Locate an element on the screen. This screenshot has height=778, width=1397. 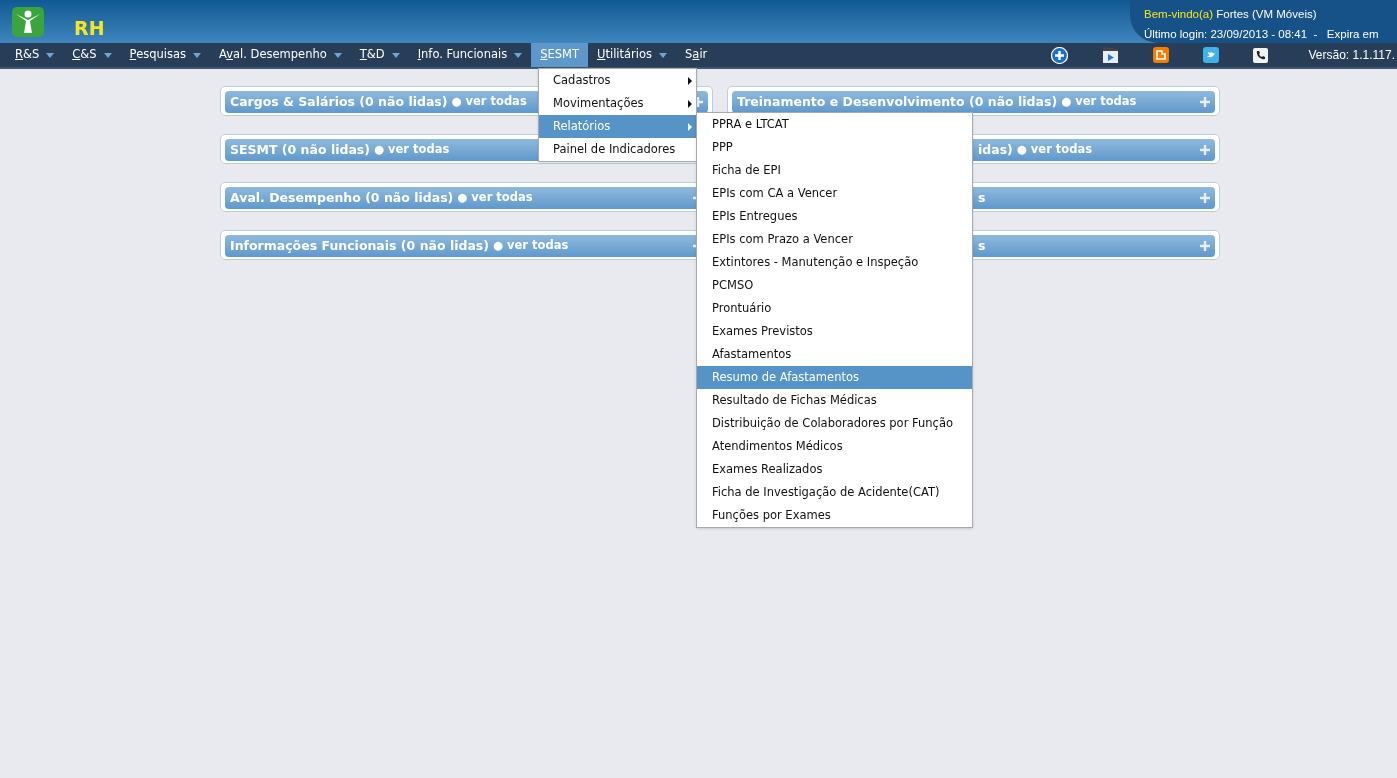
panel-title: SESMT (0 não lidas) is located at coordinates (300, 149).